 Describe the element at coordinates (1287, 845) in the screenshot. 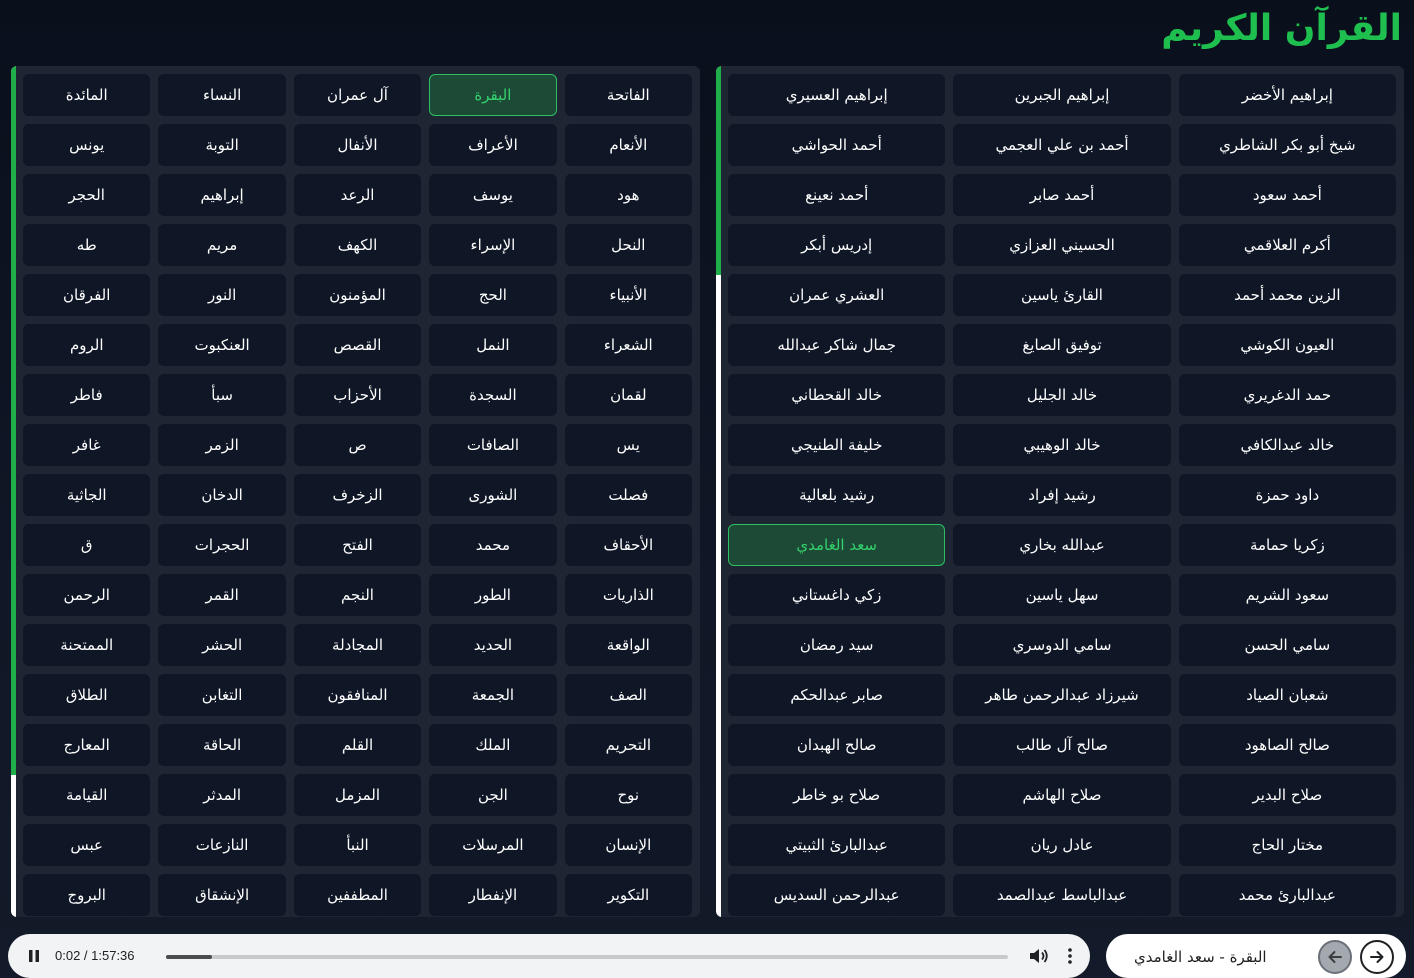

I see `reciter-button: مختار الحاج` at that location.